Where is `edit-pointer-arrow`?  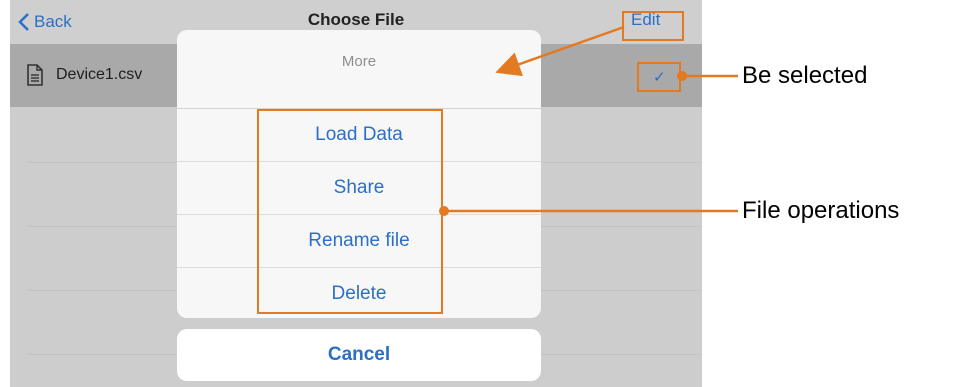 edit-pointer-arrow is located at coordinates (560, 51).